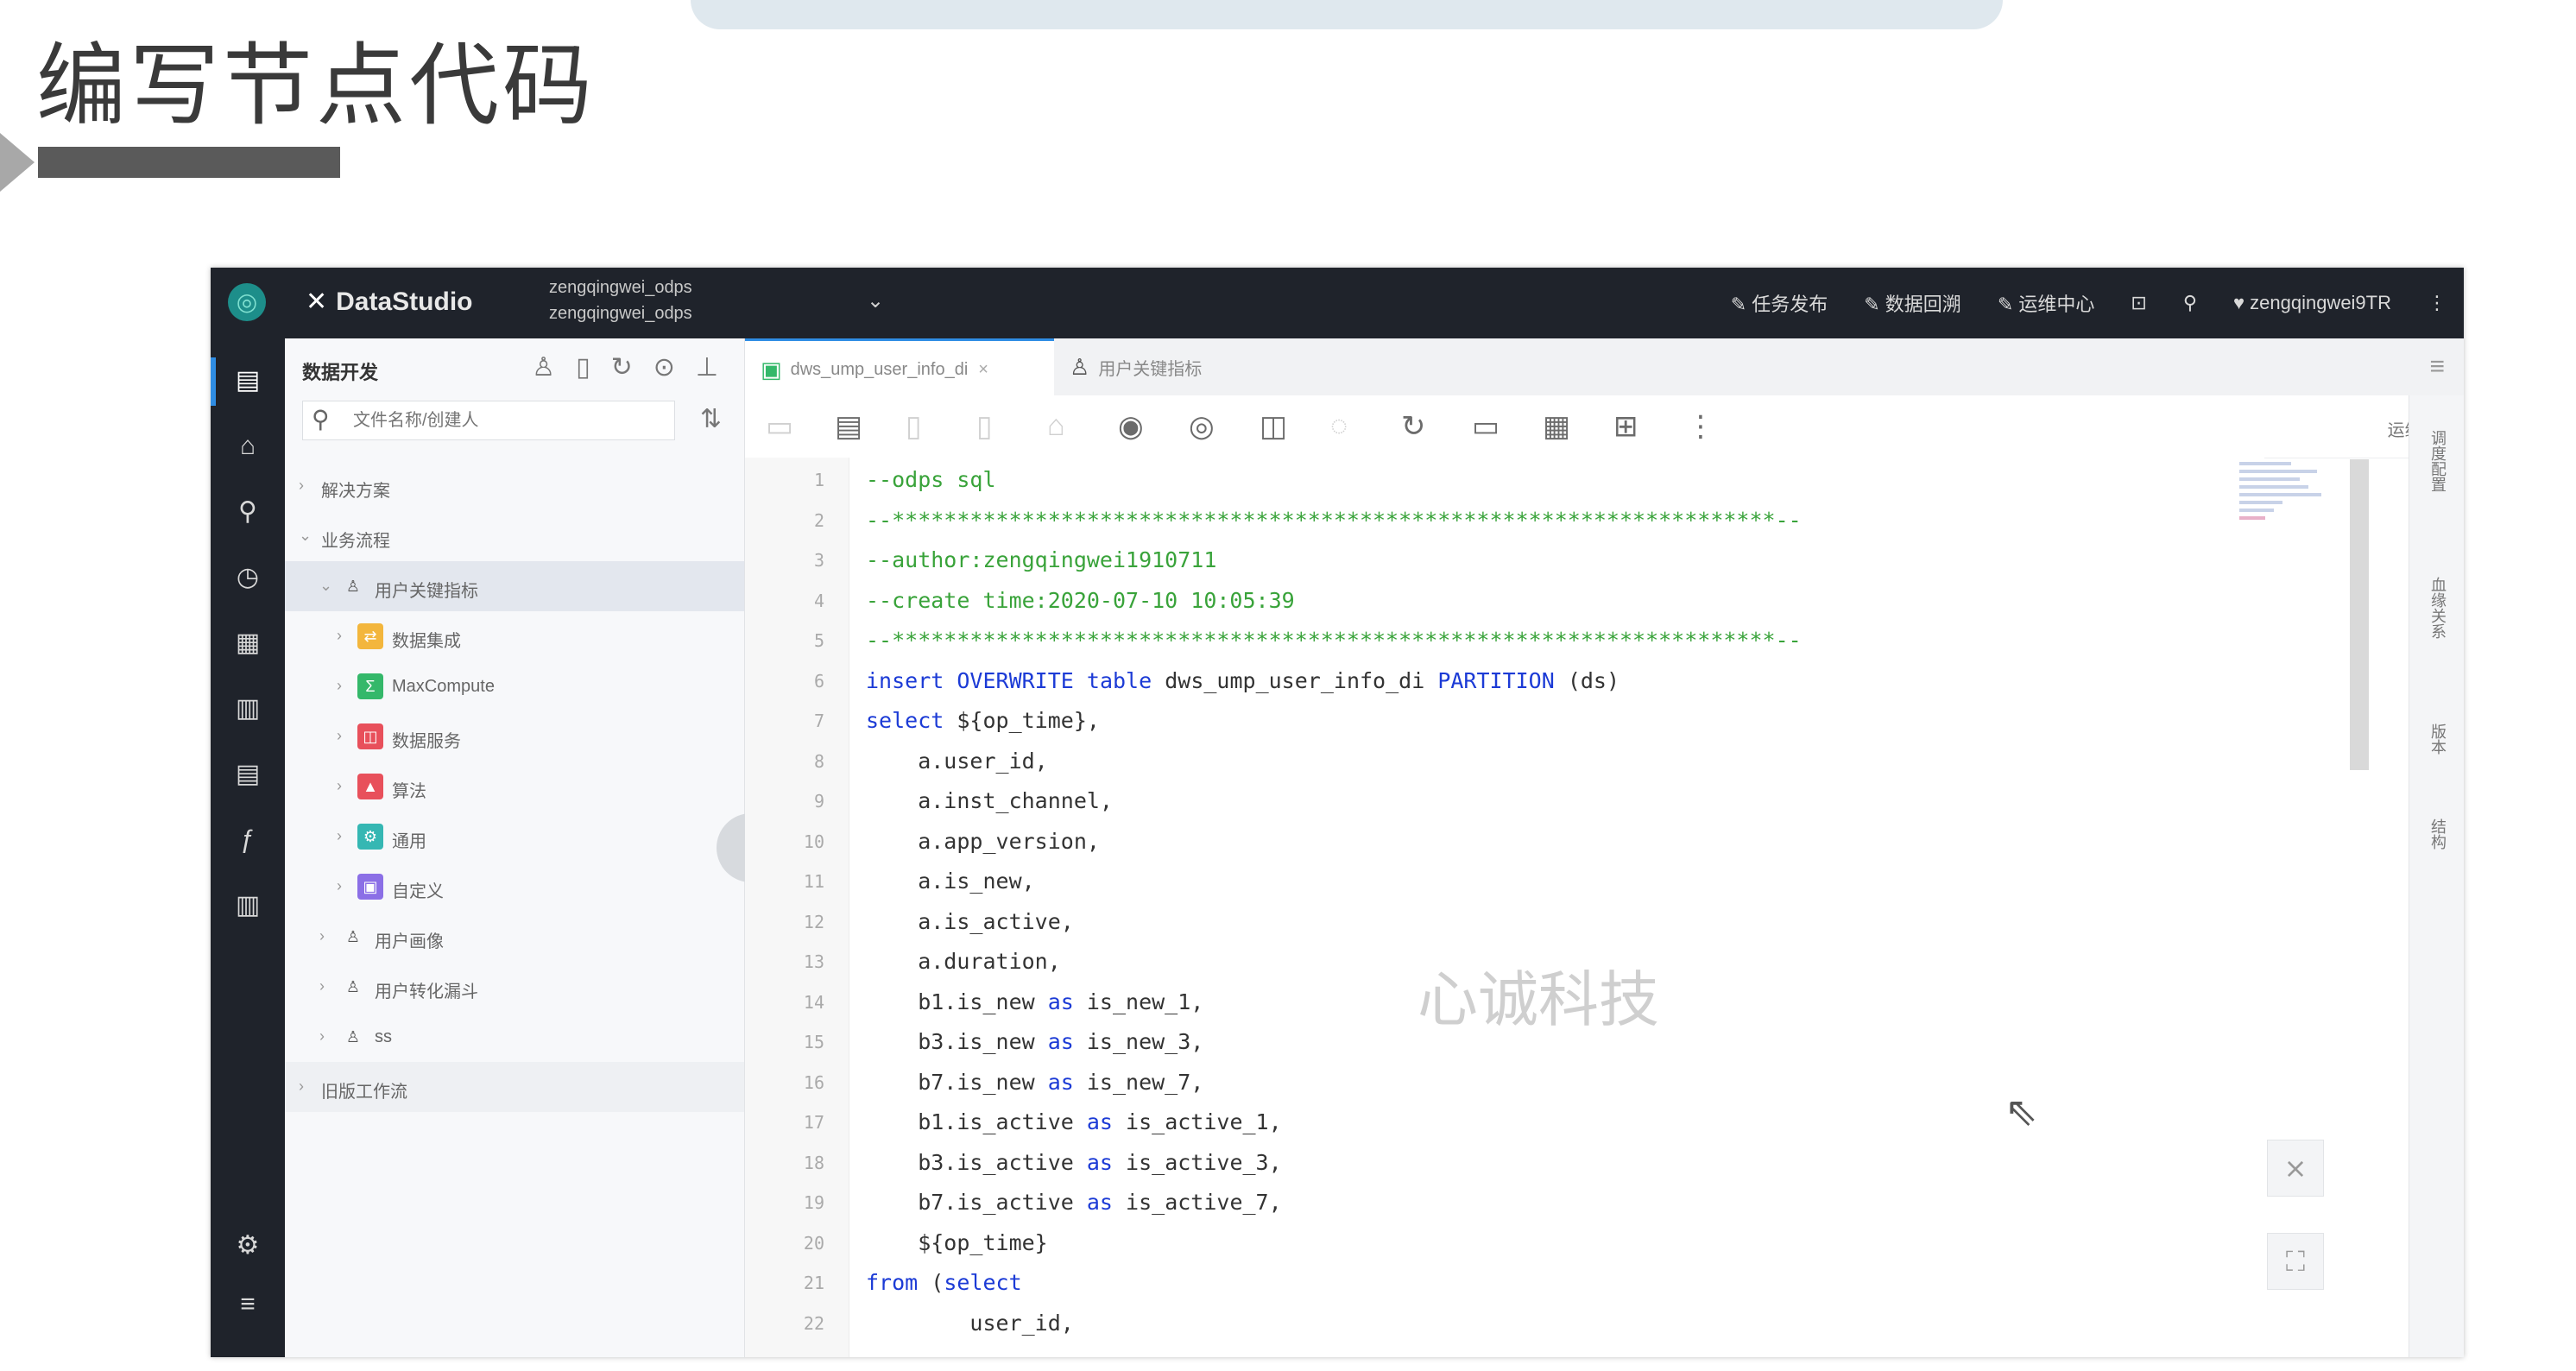 The width and height of the screenshot is (2576, 1371). Describe the element at coordinates (248, 906) in the screenshot. I see `recycle-bin-icon: ▥` at that location.